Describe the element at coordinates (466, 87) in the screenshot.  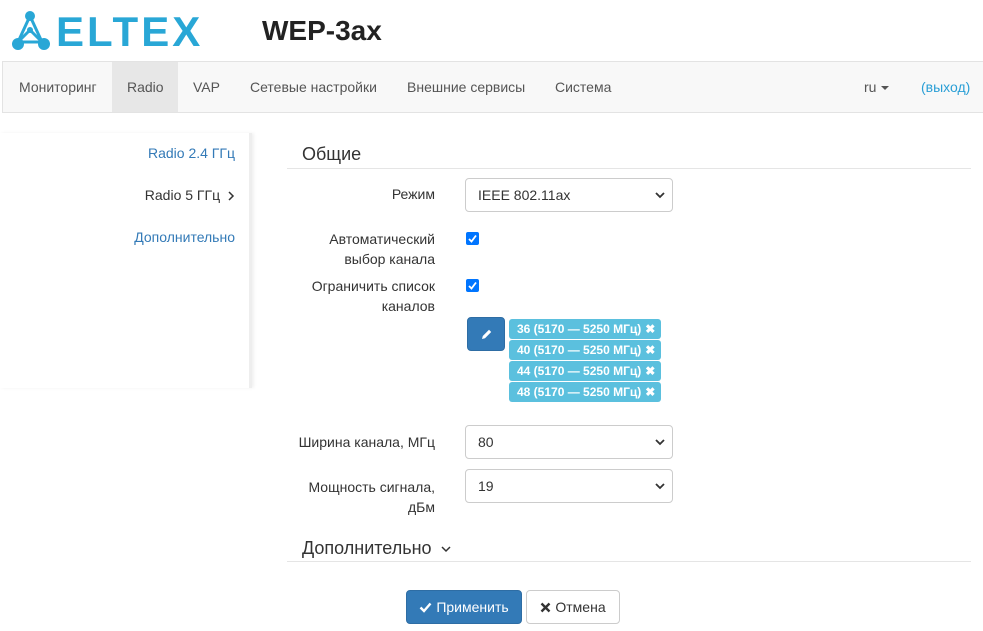
I see `nav-external-services: Внешние сервисы` at that location.